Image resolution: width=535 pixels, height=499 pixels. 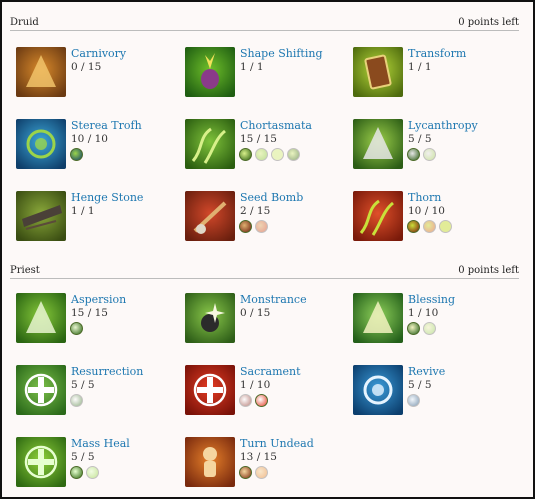 What do you see at coordinates (92, 147) in the screenshot?
I see `skill-sterea-trofh: Sterea Trofh 10 / 10` at bounding box center [92, 147].